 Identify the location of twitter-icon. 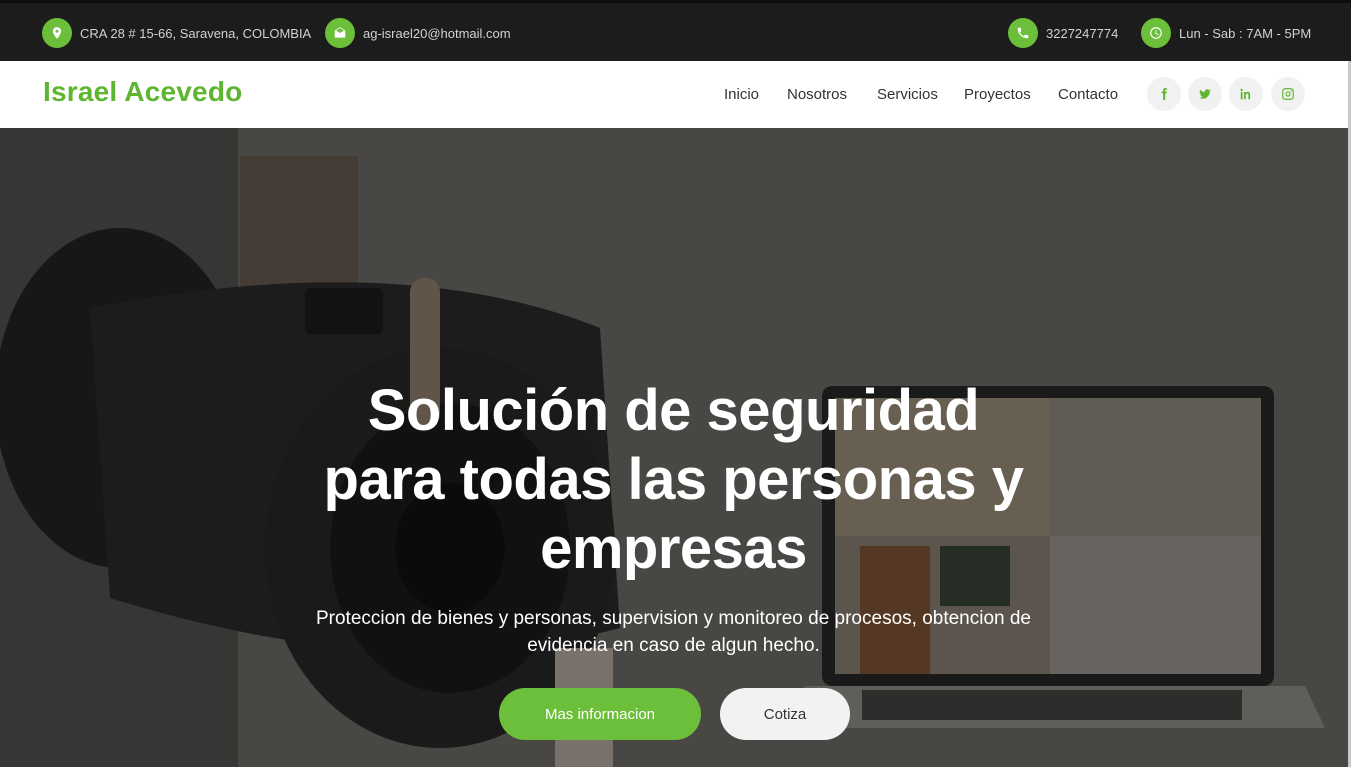
(1205, 94).